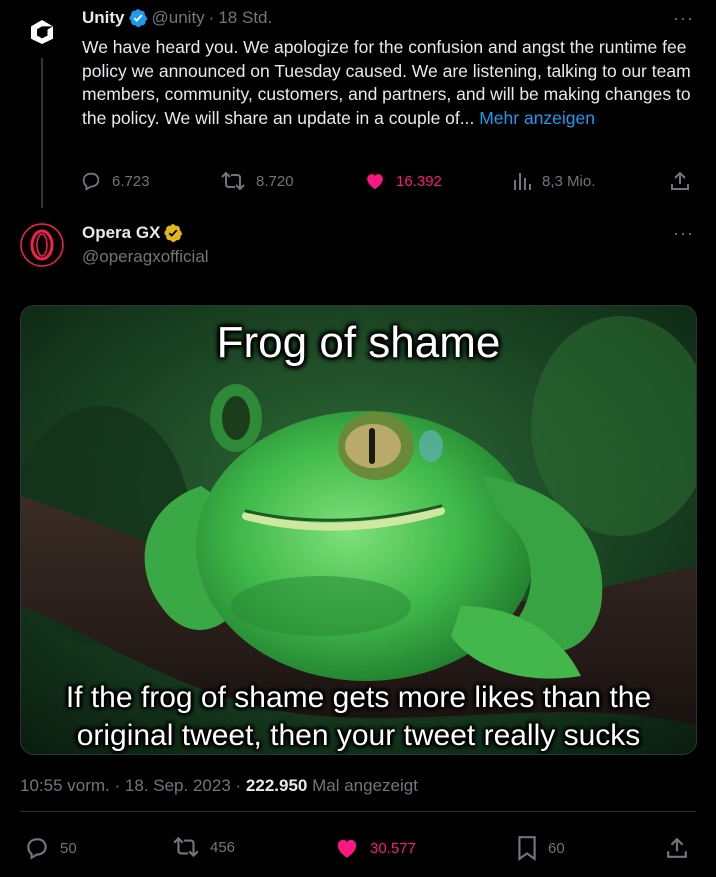 The image size is (716, 877). Describe the element at coordinates (419, 181) in the screenshot. I see `like-count: 16.392` at that location.